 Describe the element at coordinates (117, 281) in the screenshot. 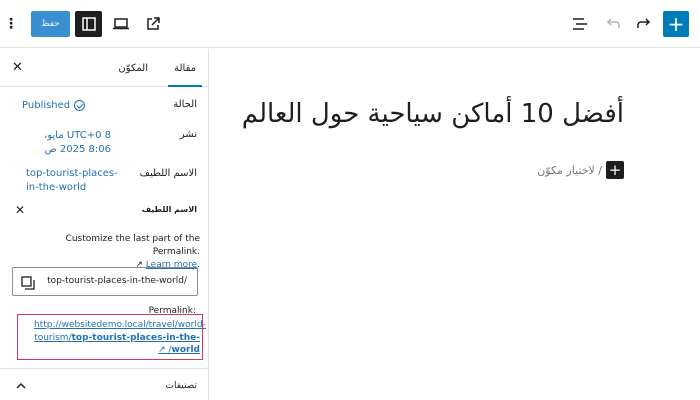

I see `slug-input-value: top-tourist-places-in-the-world/` at that location.